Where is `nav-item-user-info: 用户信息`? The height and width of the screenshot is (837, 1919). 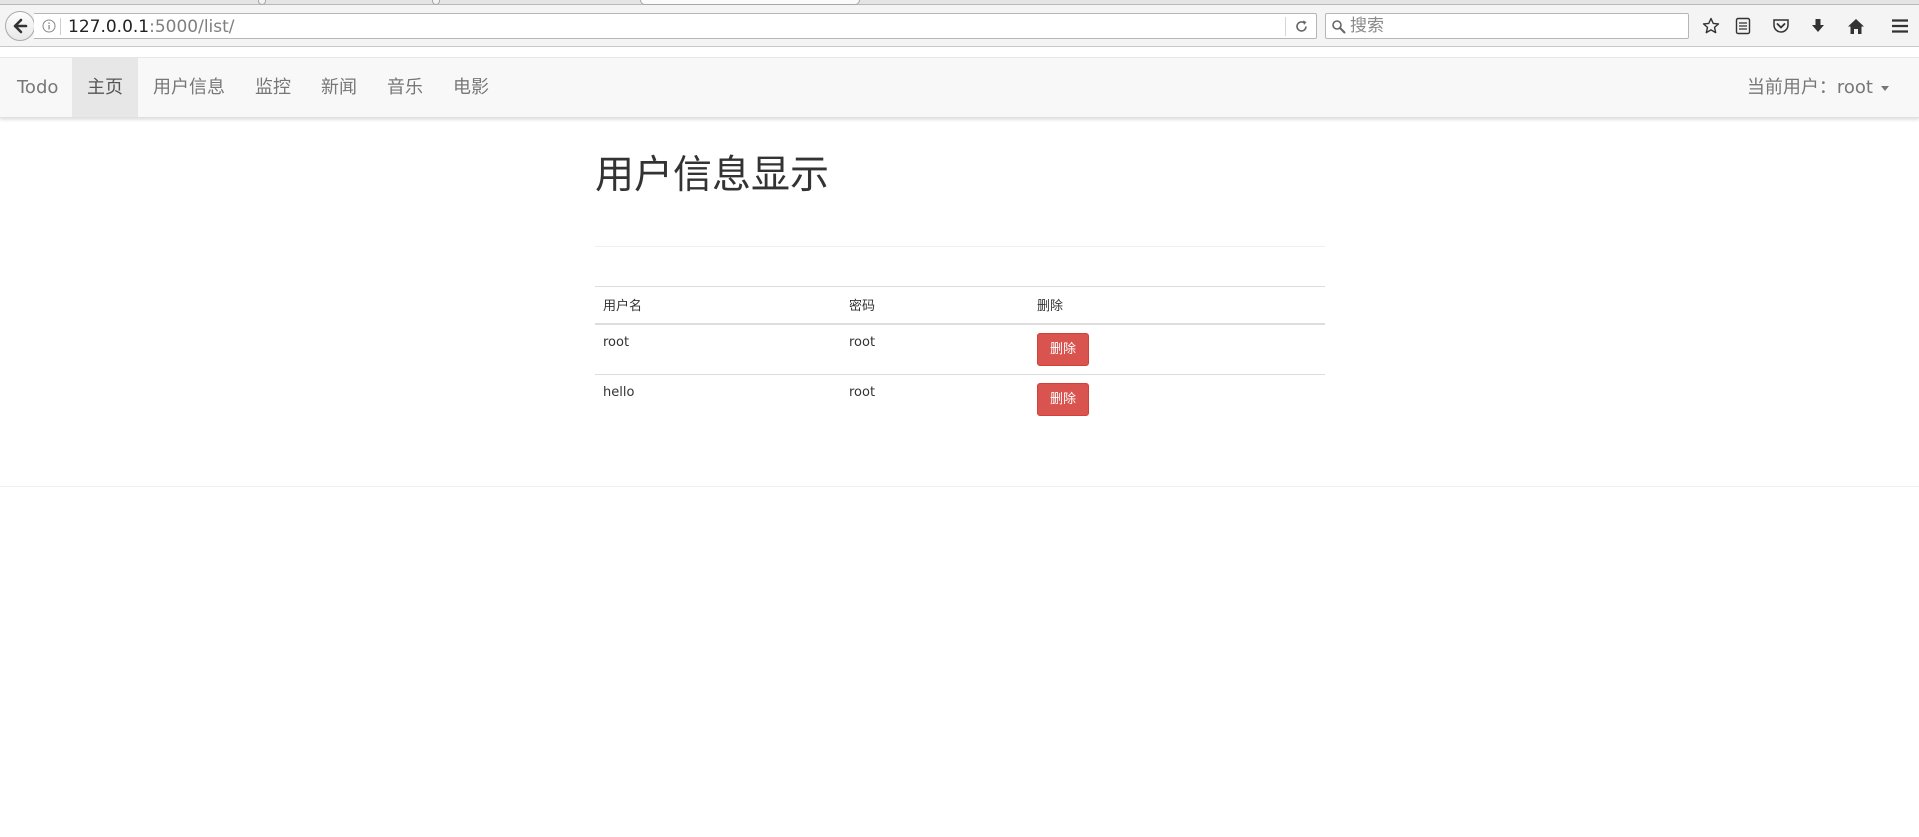 nav-item-user-info: 用户信息 is located at coordinates (189, 87).